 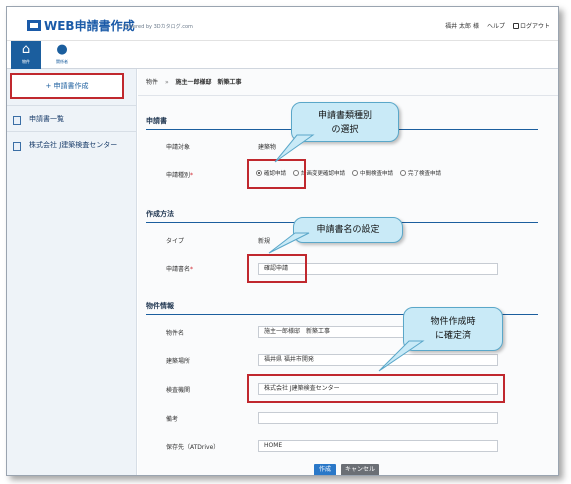 What do you see at coordinates (178, 361) in the screenshot?
I see `location-label: 建築場所` at bounding box center [178, 361].